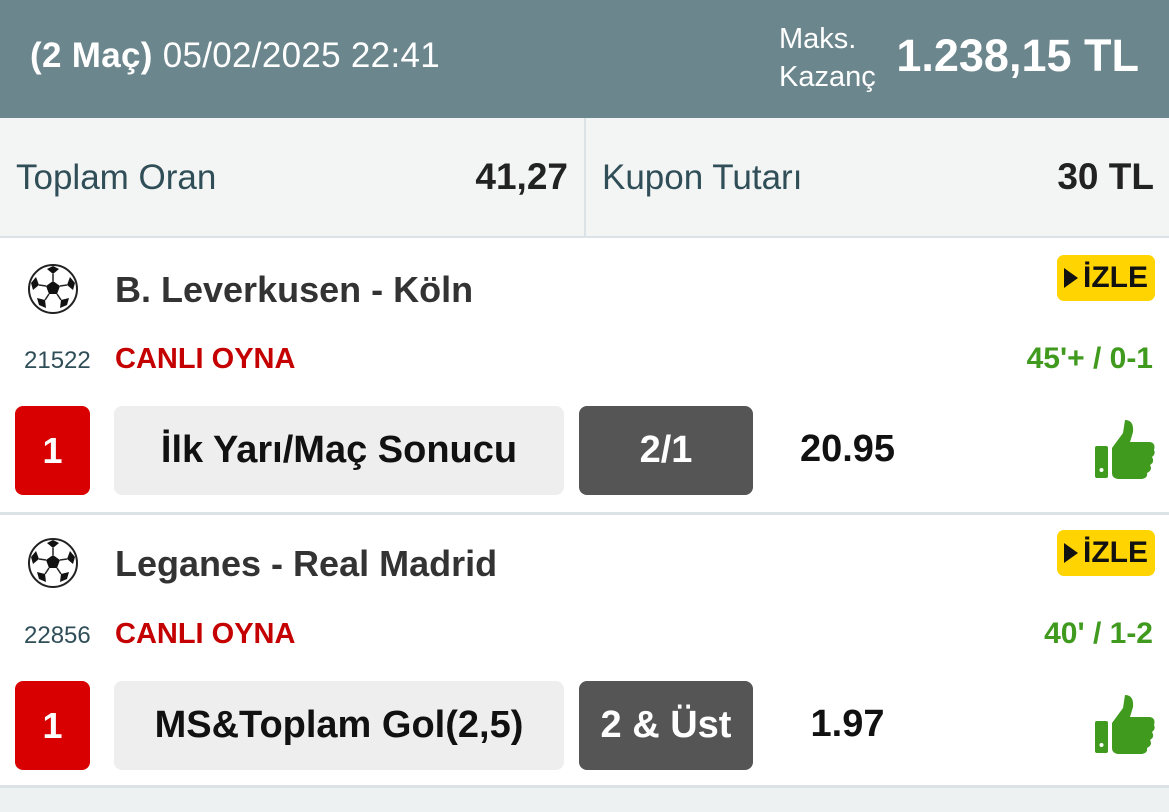 The height and width of the screenshot is (812, 1169). Describe the element at coordinates (57, 360) in the screenshot. I see `match-code: 21522` at that location.